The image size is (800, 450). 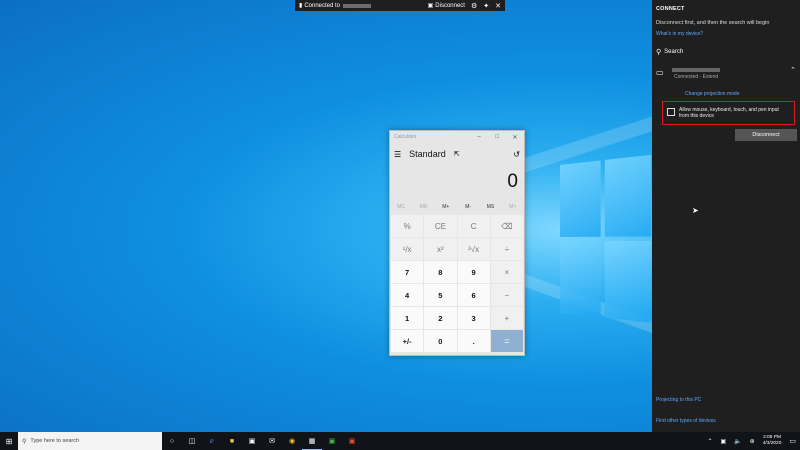 I want to click on window-title: Calculator, so click(x=405, y=137).